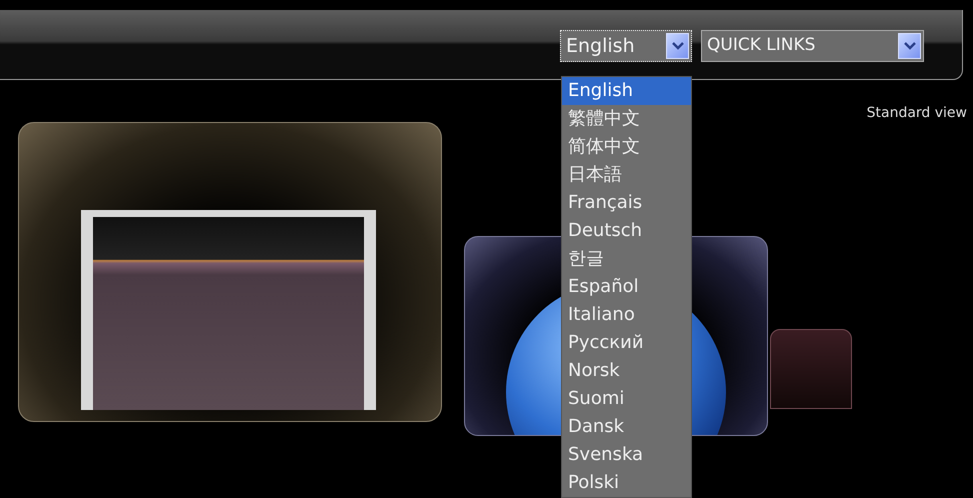 This screenshot has height=498, width=973. Describe the element at coordinates (626, 203) in the screenshot. I see `language-option: Français` at that location.